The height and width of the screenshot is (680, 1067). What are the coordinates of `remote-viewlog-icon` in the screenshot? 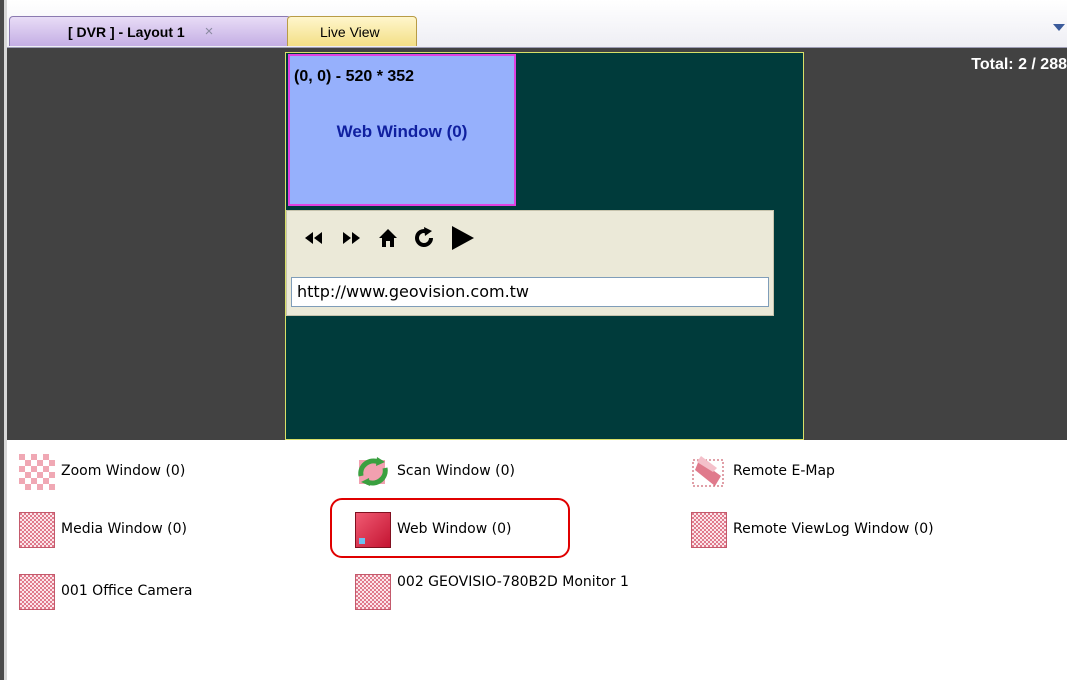 It's located at (709, 530).